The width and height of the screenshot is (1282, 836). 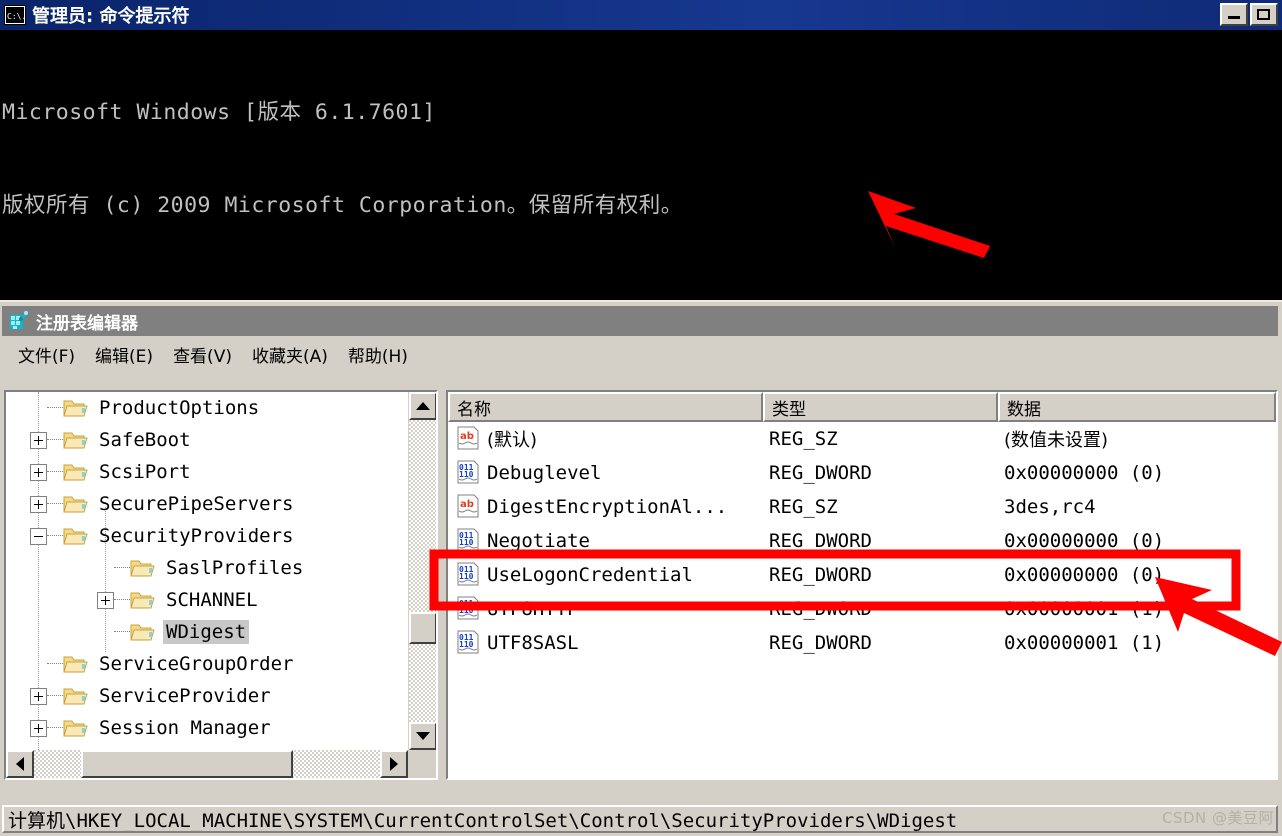 What do you see at coordinates (640, 321) in the screenshot?
I see `registry-editor-titlebar: 注册表编辑器` at bounding box center [640, 321].